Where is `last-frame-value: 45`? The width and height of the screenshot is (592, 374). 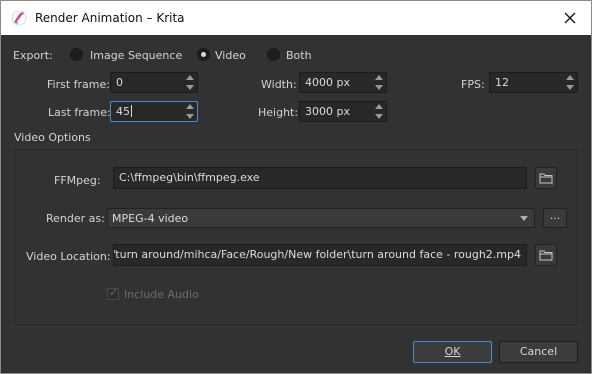
last-frame-value: 45 is located at coordinates (123, 111).